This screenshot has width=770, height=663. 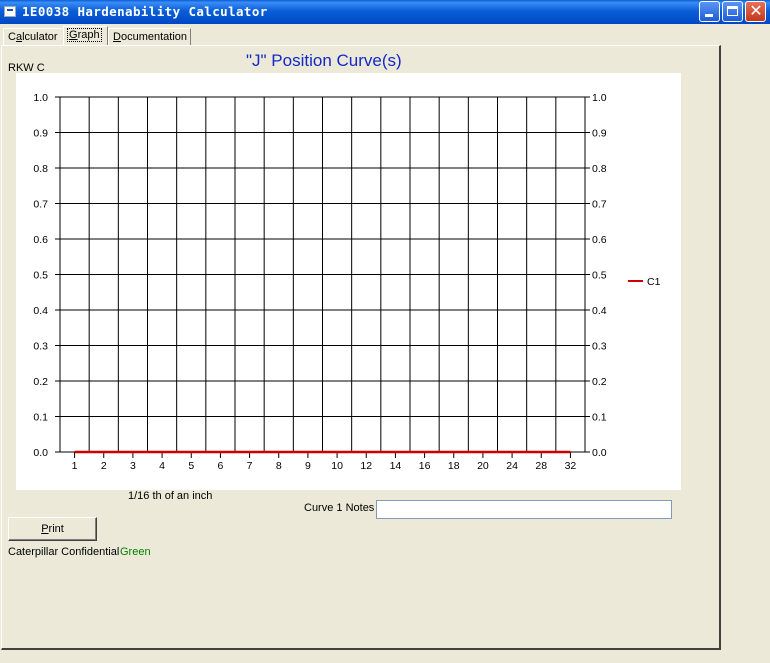 I want to click on y-tick-label-left: 0.7, so click(x=40, y=205).